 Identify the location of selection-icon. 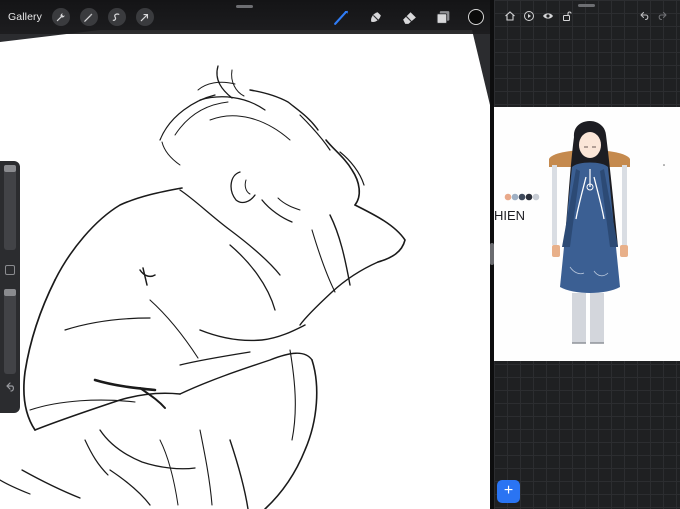
(116, 16).